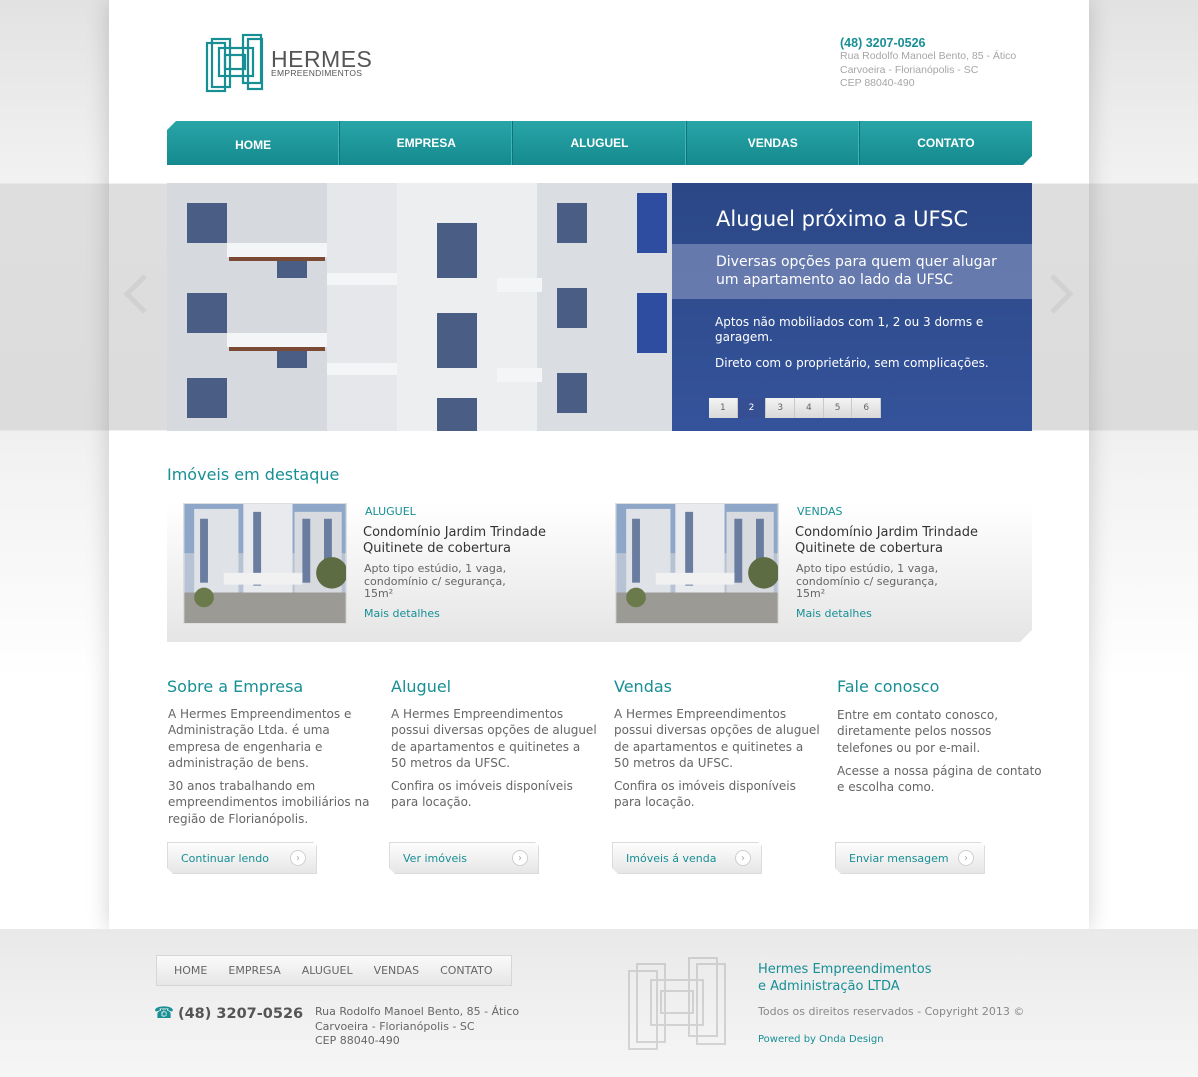 Image resolution: width=1198 pixels, height=1077 pixels. Describe the element at coordinates (821, 1039) in the screenshot. I see `powered-by-link: Powered by Onda Design` at that location.